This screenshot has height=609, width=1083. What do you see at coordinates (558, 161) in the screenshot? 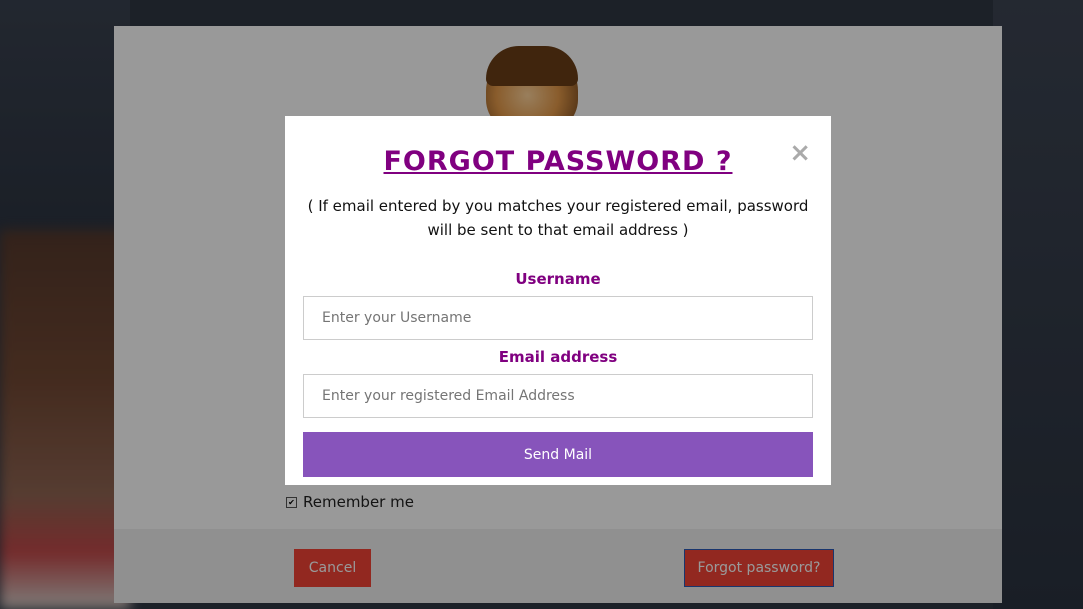
I see `modal-title: FORGOT PASSWORD ?` at bounding box center [558, 161].